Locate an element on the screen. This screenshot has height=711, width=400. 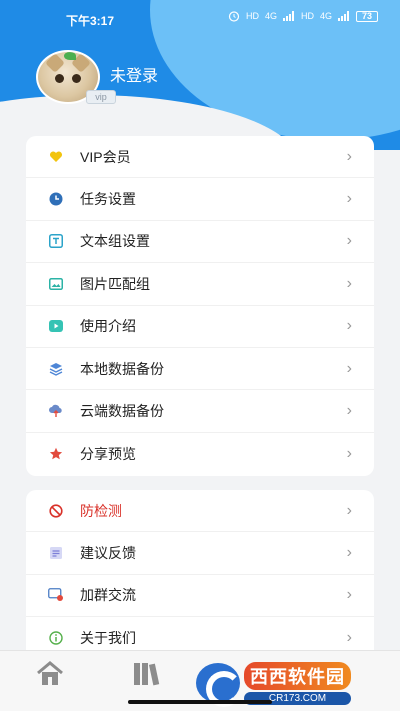
home-icon is located at coordinates (50, 673).